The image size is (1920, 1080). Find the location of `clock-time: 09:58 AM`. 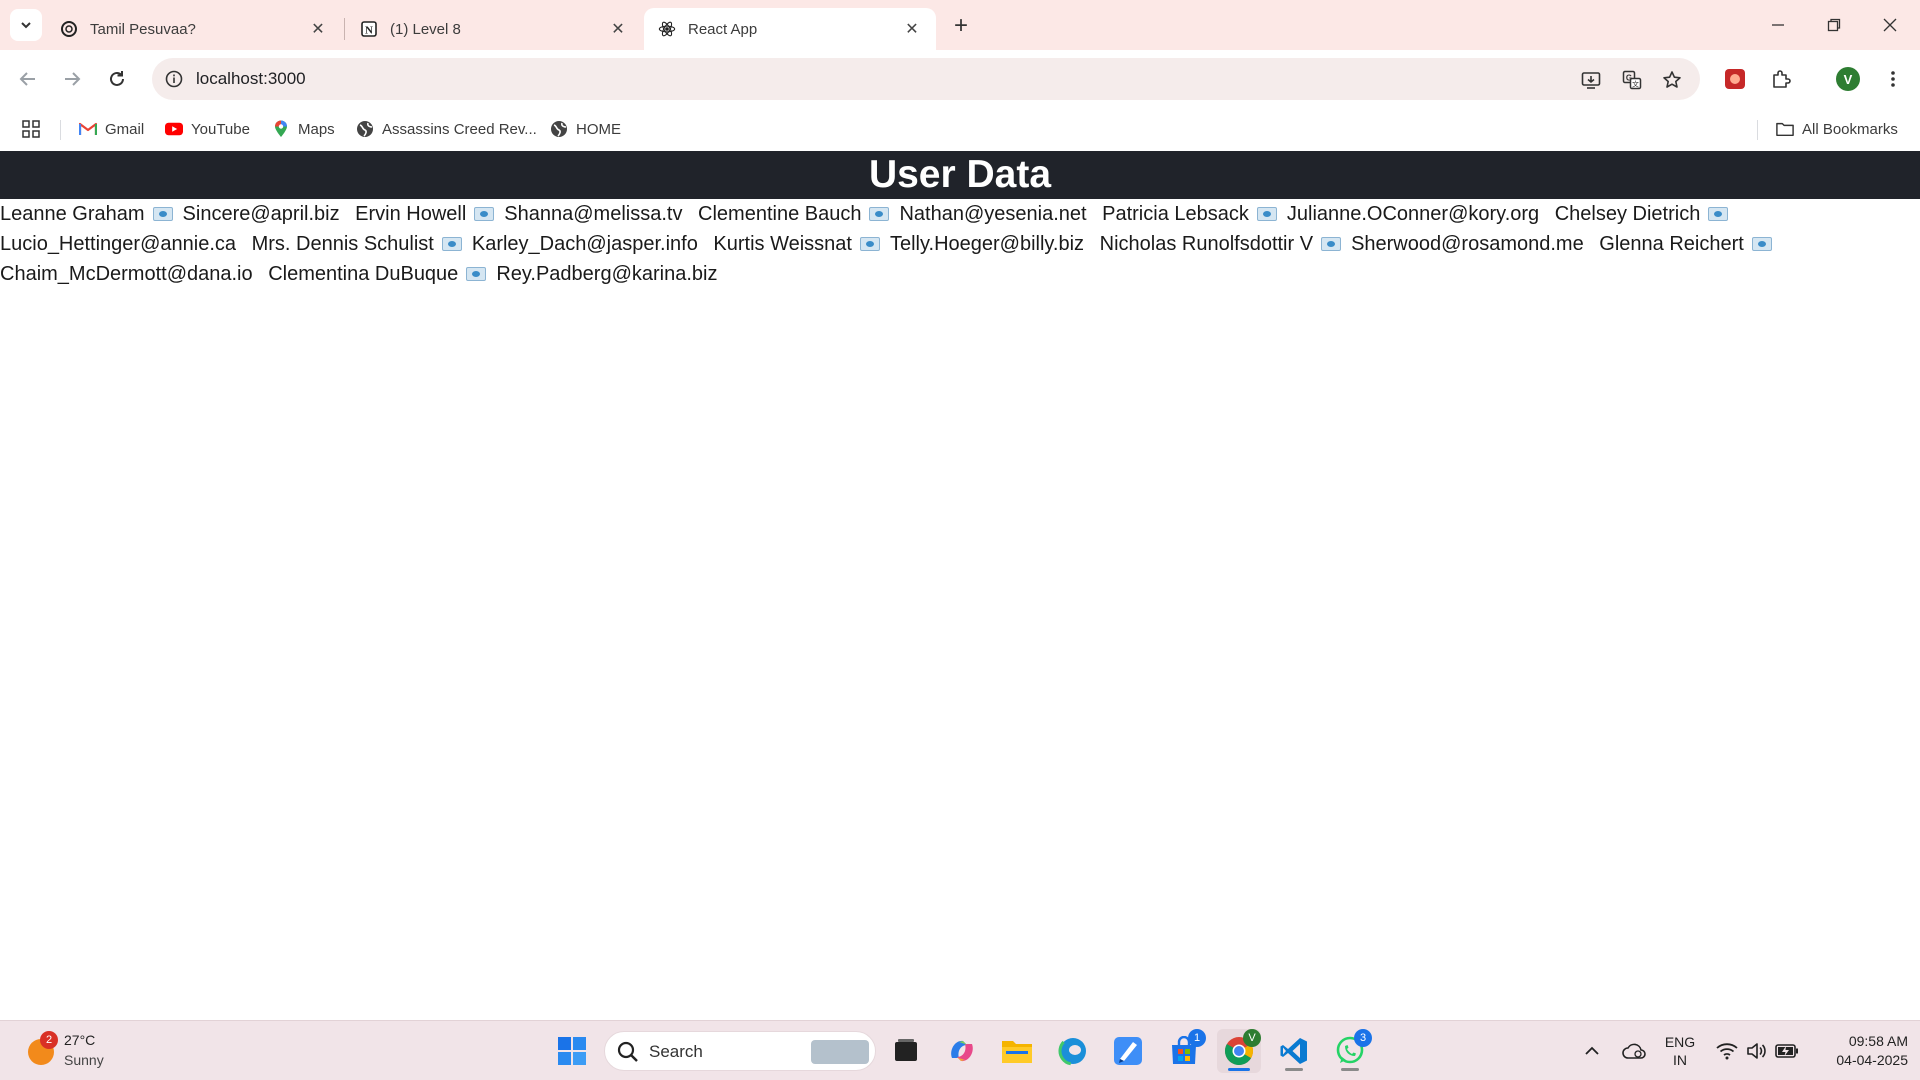

clock-time: 09:58 AM is located at coordinates (1878, 1041).